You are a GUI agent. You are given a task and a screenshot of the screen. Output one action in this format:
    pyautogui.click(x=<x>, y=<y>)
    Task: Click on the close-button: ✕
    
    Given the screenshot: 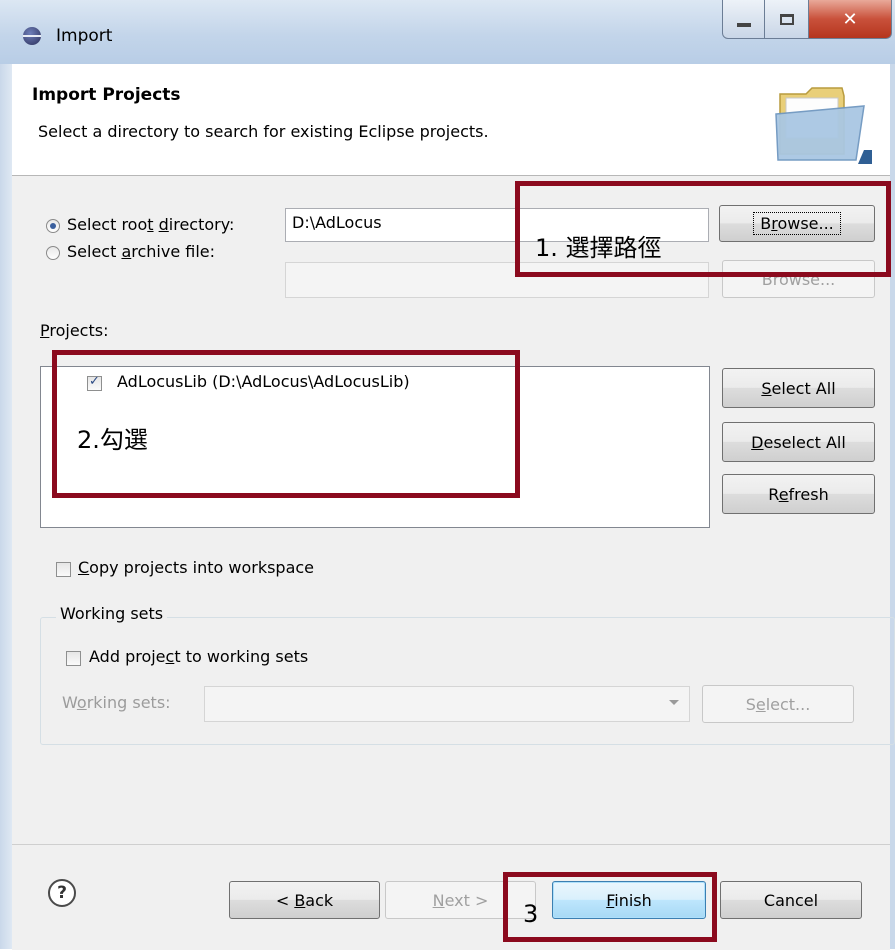 What is the action you would take?
    pyautogui.click(x=850, y=19)
    